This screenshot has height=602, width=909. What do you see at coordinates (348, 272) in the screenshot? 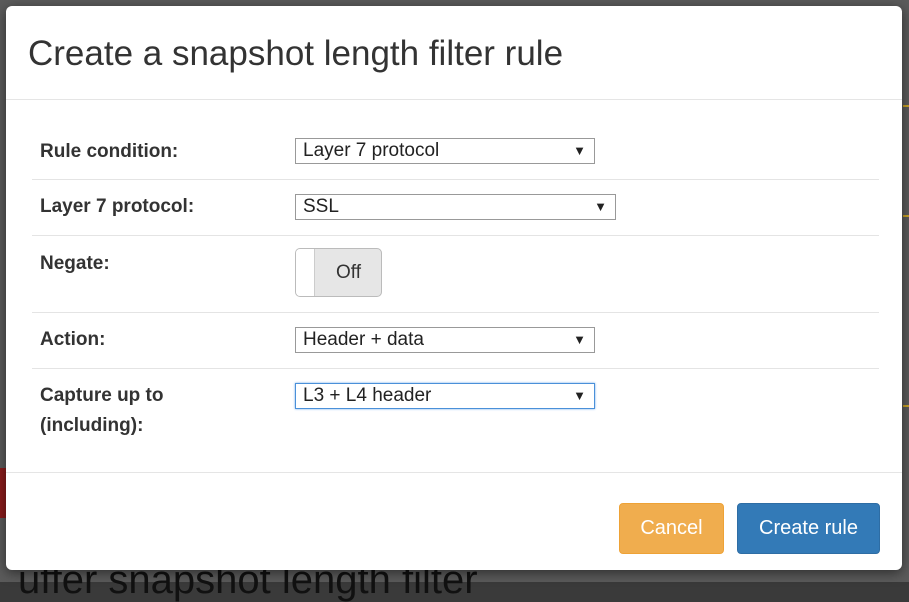
I see `negate-toggle-state: Off` at bounding box center [348, 272].